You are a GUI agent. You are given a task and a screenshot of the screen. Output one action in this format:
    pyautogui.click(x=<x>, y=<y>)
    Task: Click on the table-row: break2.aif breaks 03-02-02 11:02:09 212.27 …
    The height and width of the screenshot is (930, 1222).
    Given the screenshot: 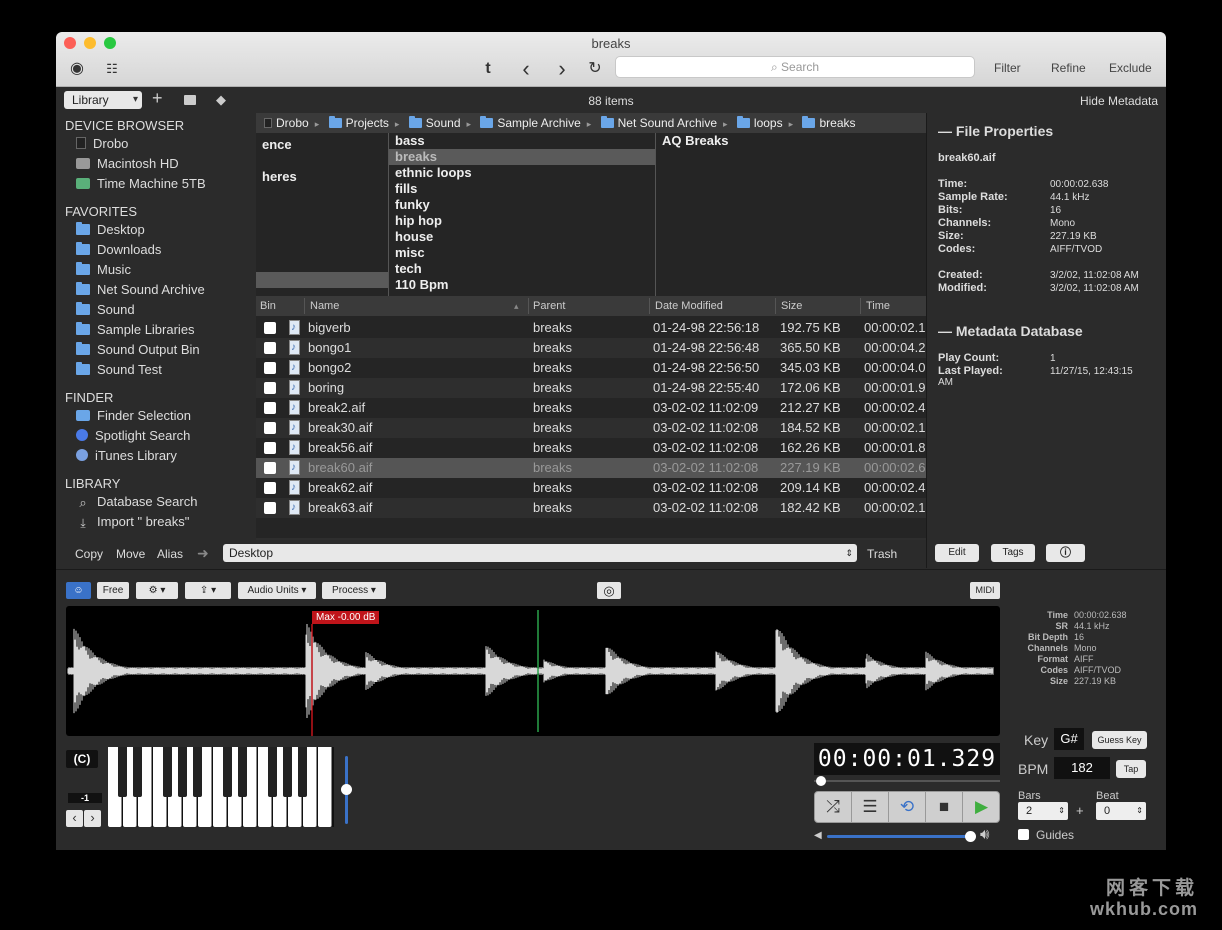 What is the action you would take?
    pyautogui.click(x=591, y=408)
    